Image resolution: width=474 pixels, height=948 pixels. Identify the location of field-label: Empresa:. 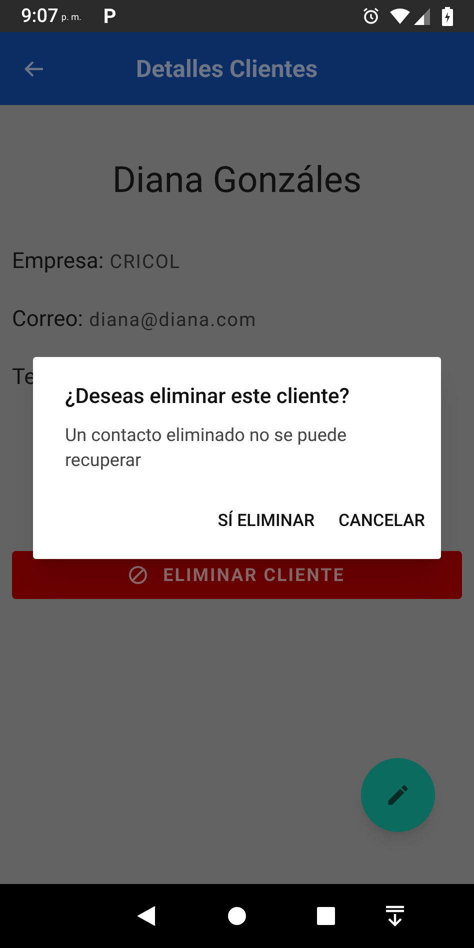
(58, 262).